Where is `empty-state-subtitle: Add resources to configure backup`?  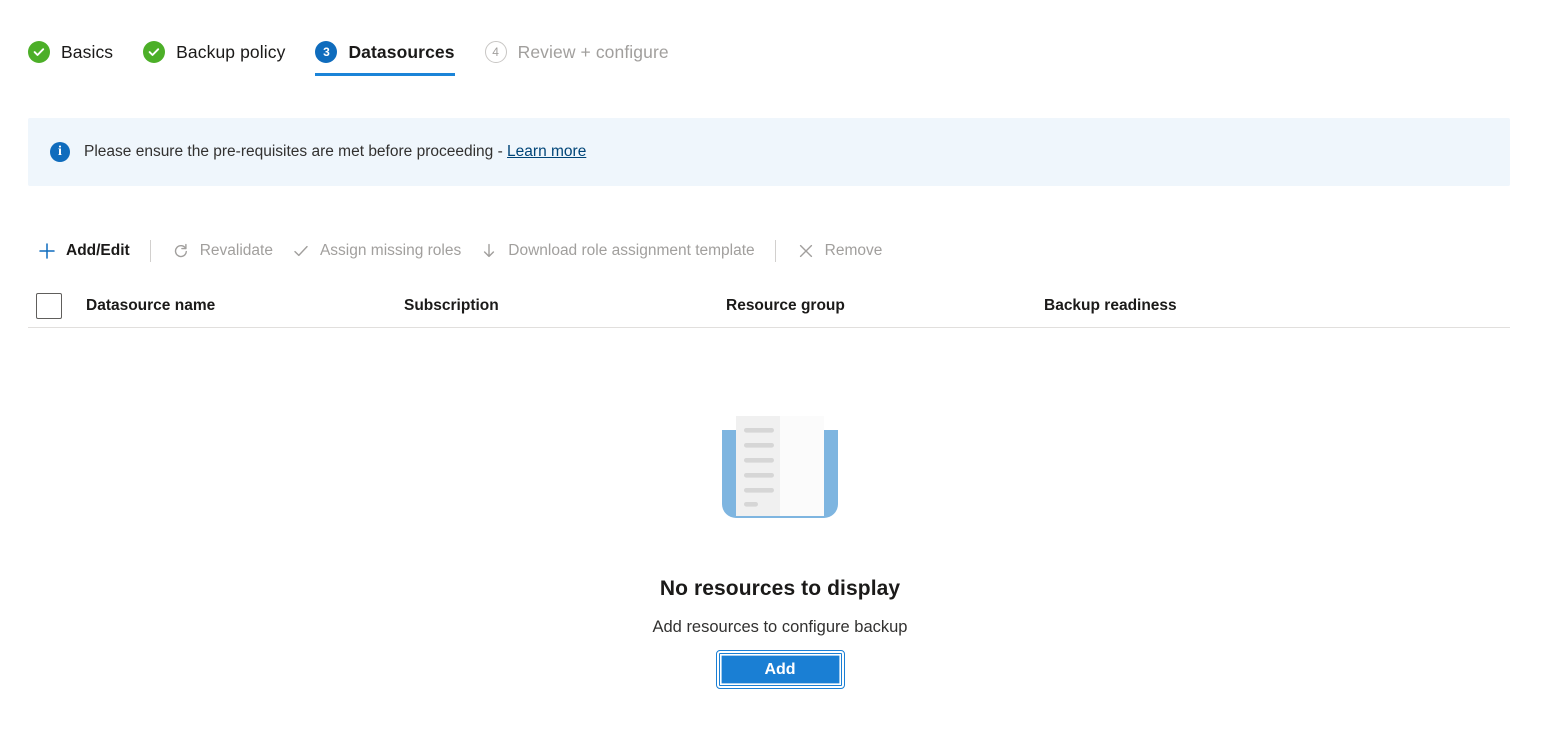
empty-state-subtitle: Add resources to configure backup is located at coordinates (780, 627).